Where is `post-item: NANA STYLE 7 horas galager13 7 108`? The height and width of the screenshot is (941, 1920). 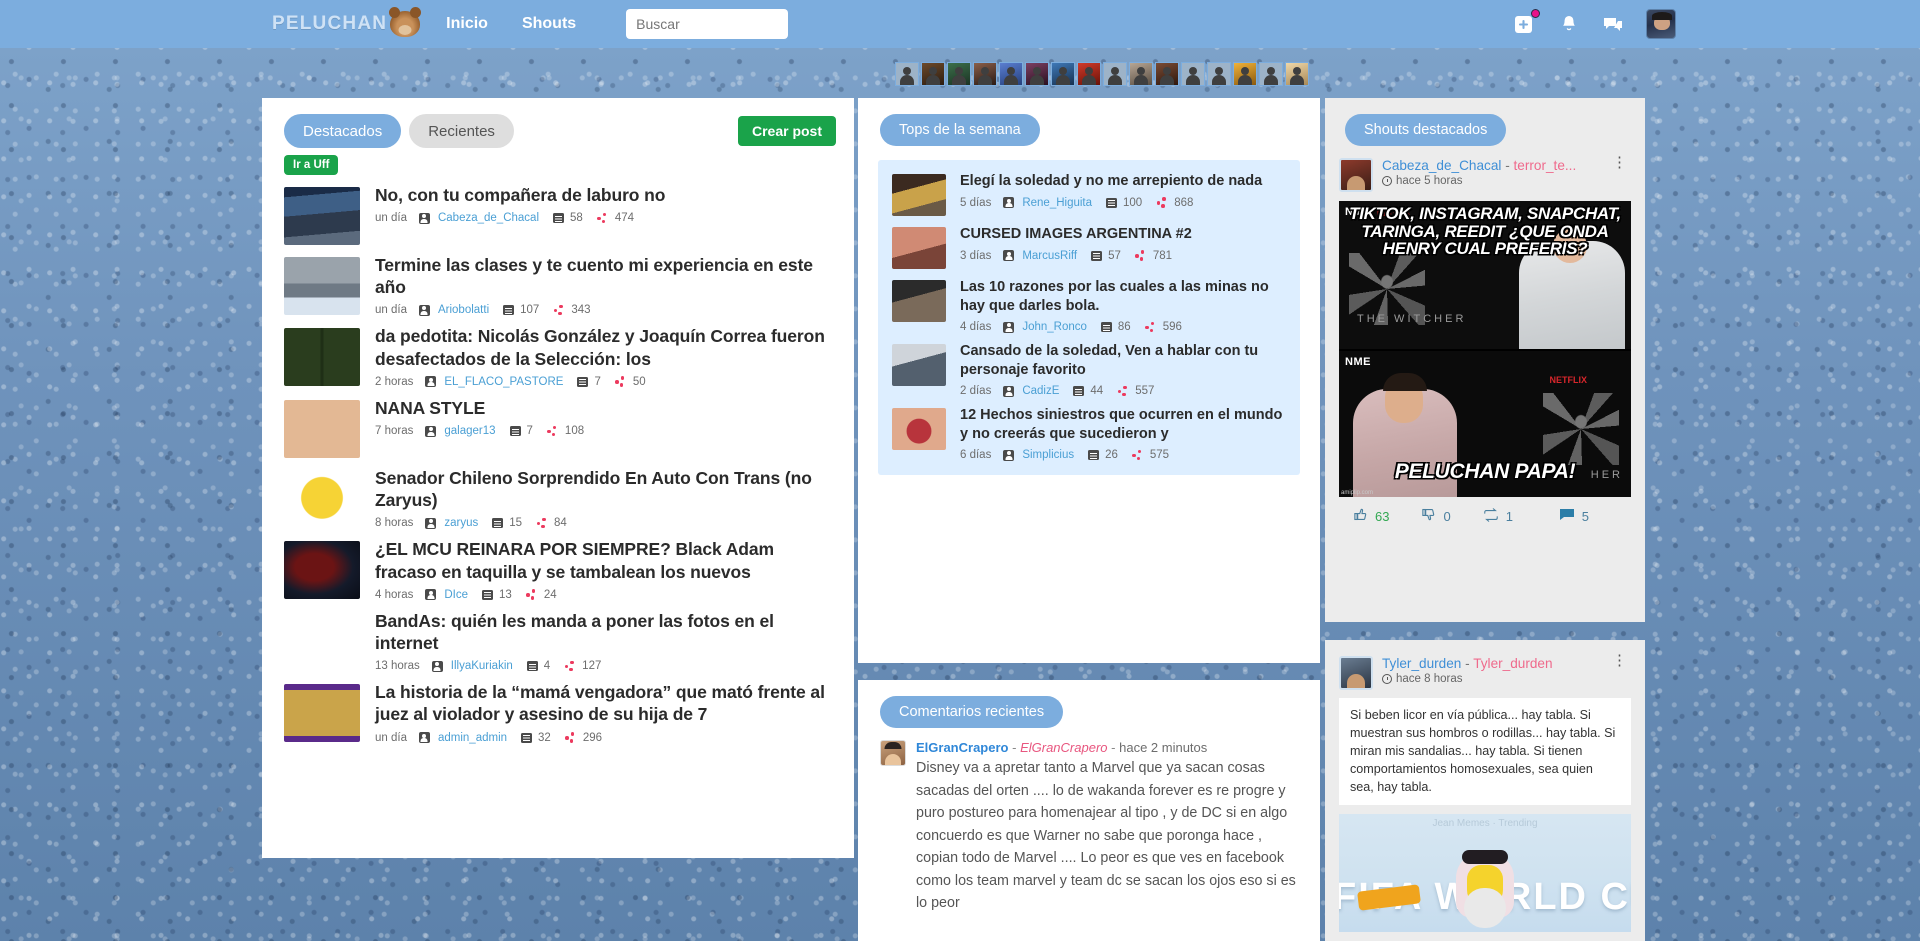 post-item: NANA STYLE 7 horas galager13 7 108 is located at coordinates (558, 427).